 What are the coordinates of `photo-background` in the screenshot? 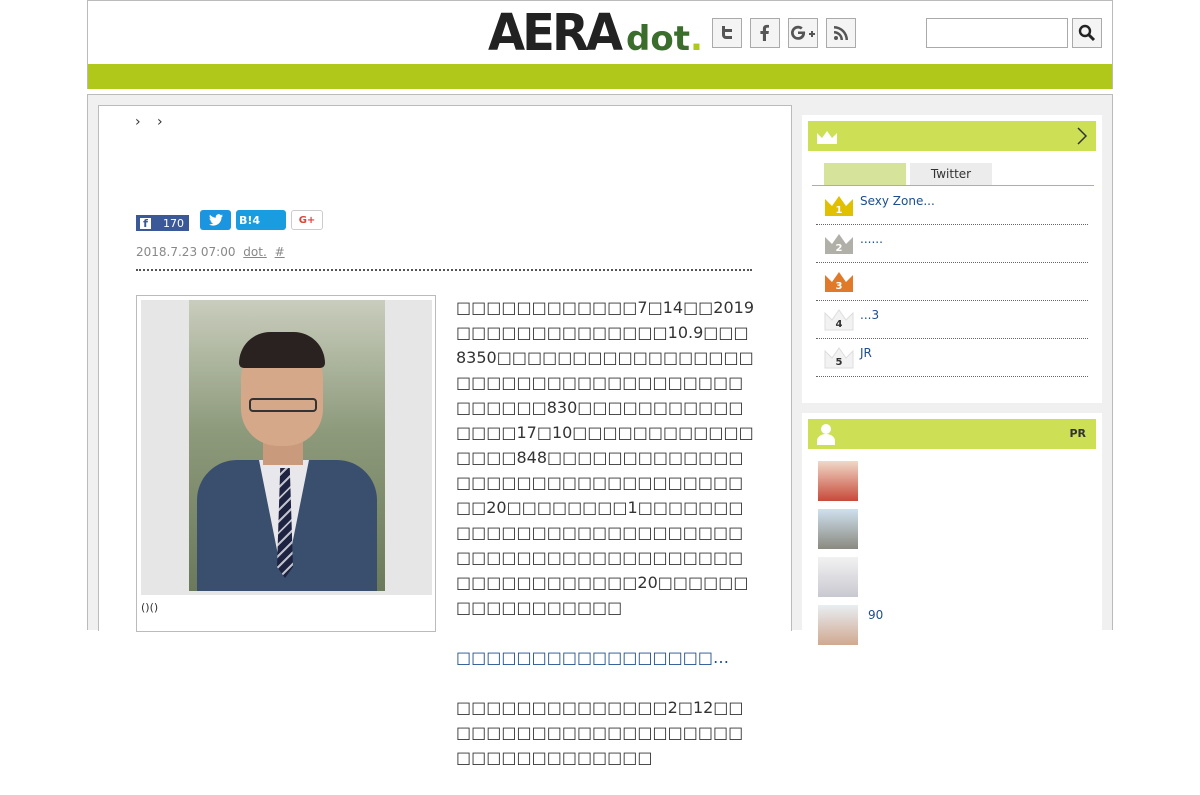 It's located at (286, 447).